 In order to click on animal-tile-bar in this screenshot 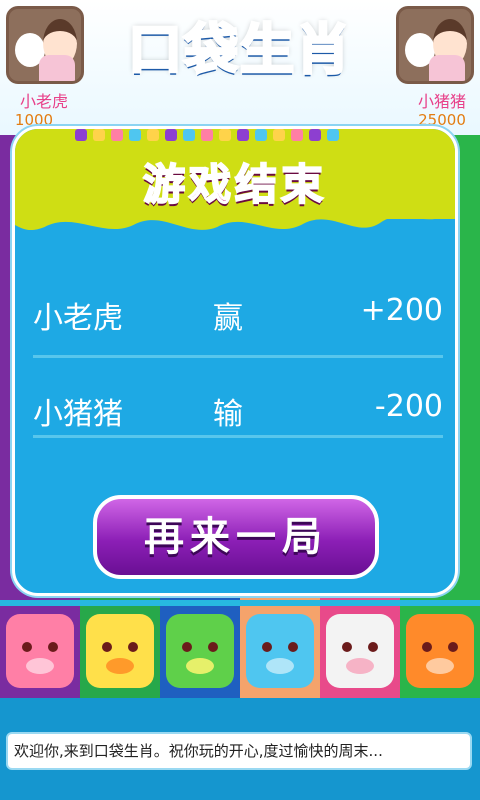, I will do `click(240, 652)`.